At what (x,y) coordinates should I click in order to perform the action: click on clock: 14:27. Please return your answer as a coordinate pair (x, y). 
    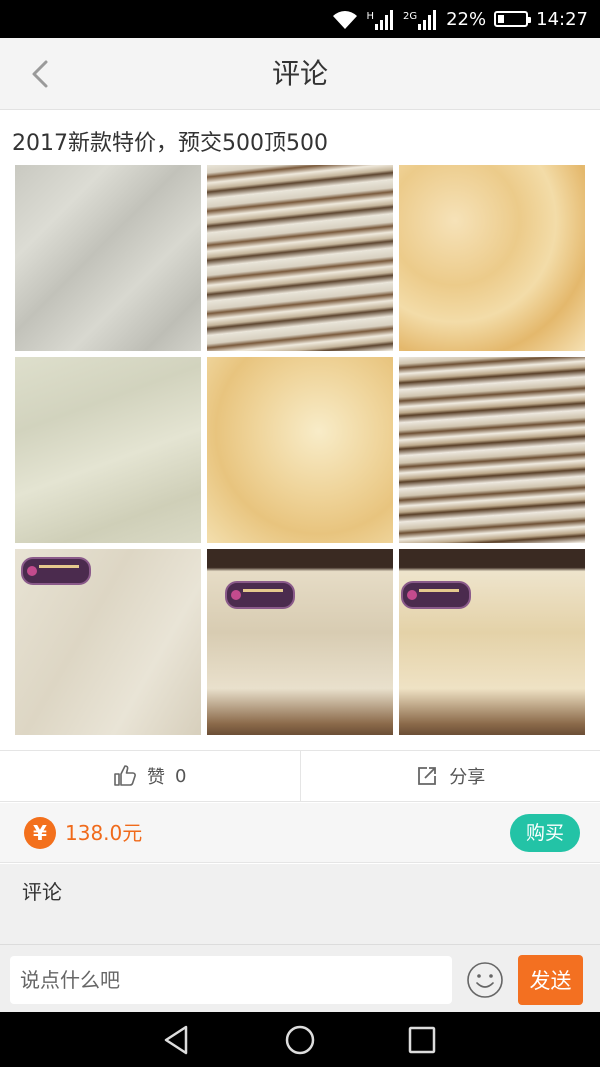
    Looking at the image, I should click on (562, 19).